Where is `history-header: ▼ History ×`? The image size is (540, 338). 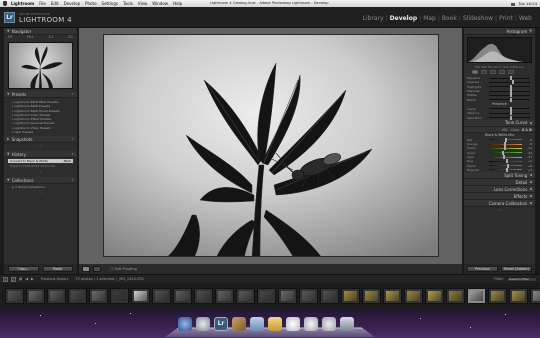
history-header: ▼ History × is located at coordinates (40, 155).